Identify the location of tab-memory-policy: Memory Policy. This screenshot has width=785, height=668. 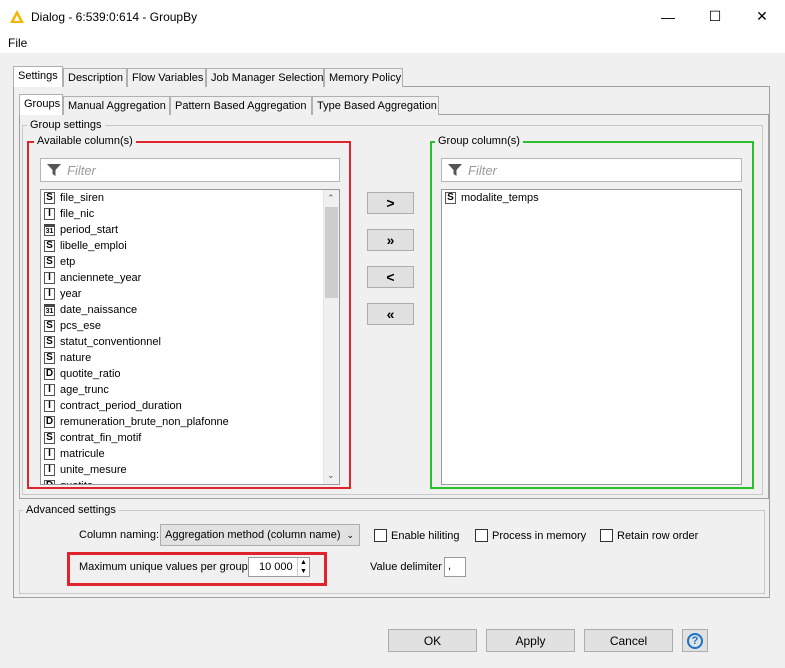
(363, 77).